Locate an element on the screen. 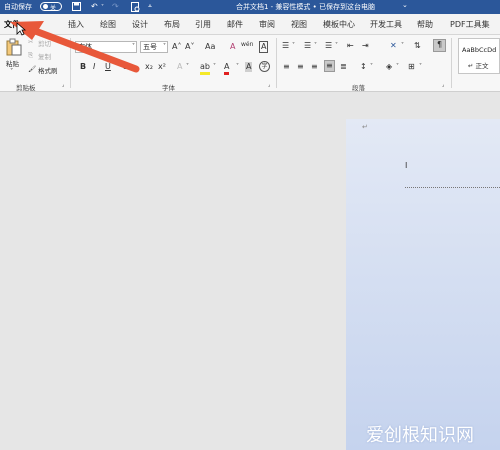  annotation-arrow is located at coordinates (75, 47).